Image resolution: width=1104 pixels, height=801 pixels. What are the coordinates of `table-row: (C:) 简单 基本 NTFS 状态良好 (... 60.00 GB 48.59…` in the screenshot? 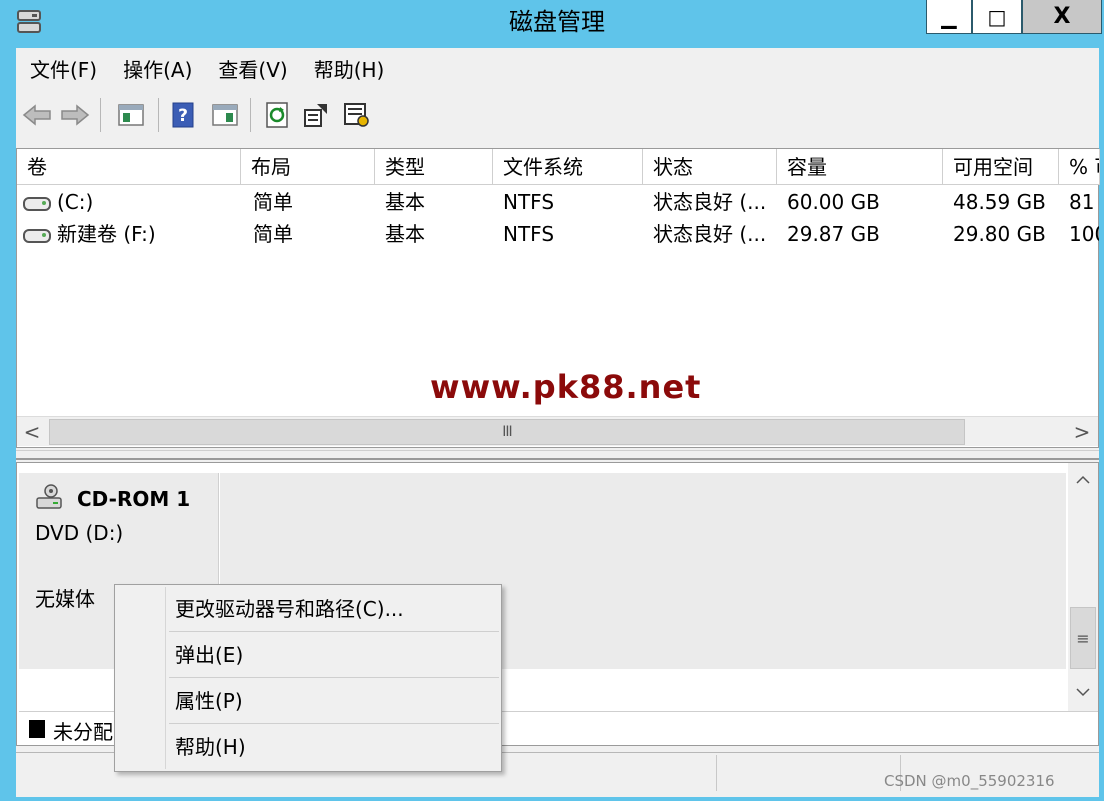 It's located at (558, 202).